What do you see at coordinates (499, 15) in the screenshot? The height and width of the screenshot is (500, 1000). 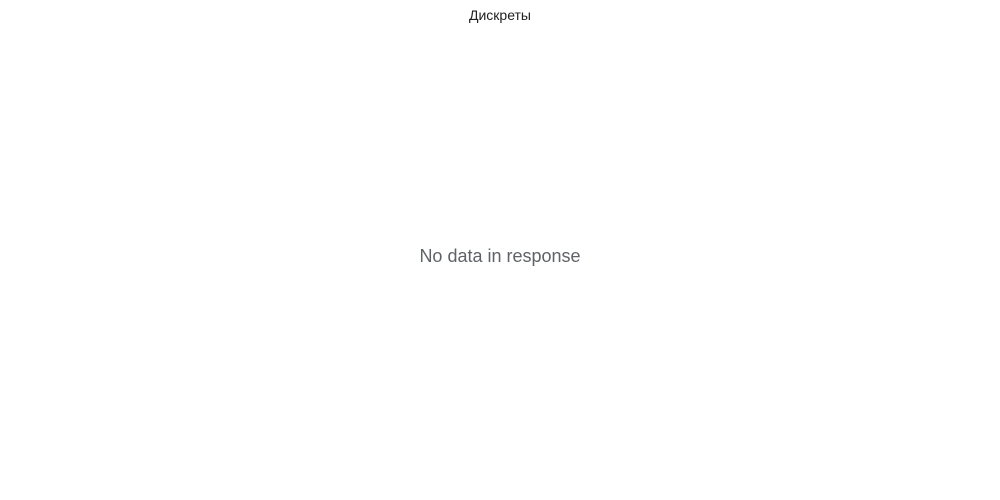 I see `chart-title: Дискреты` at bounding box center [499, 15].